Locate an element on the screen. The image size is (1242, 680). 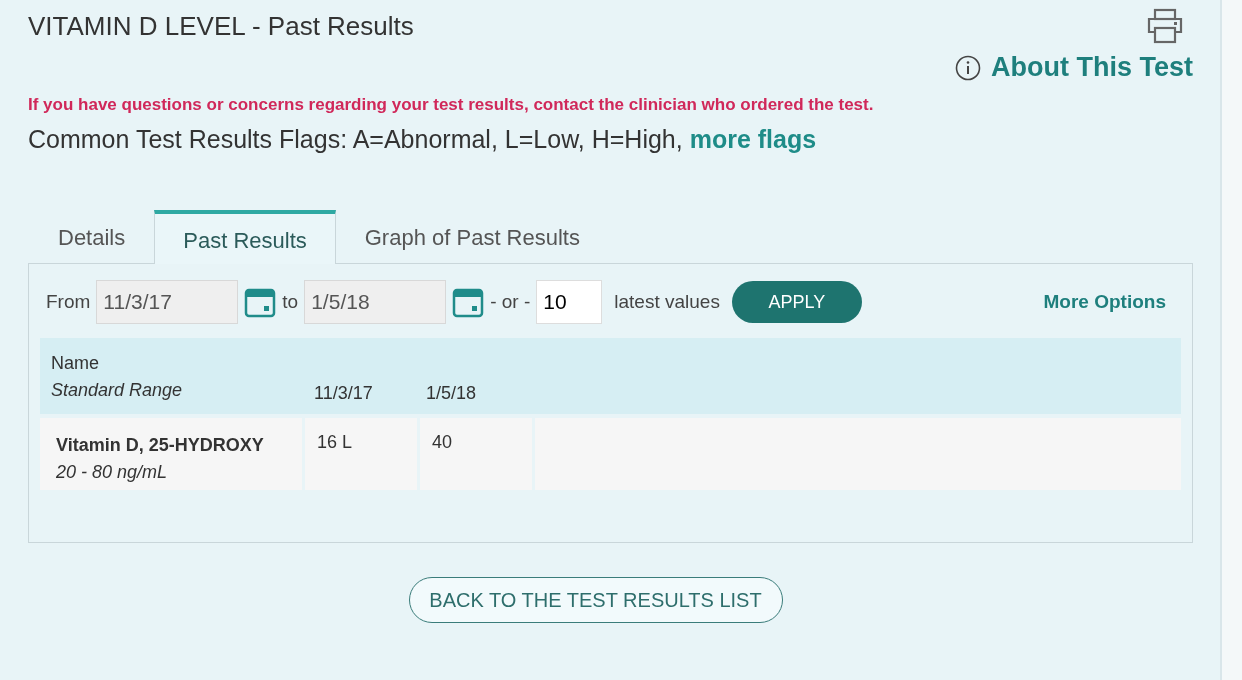
to-label: to is located at coordinates (290, 302).